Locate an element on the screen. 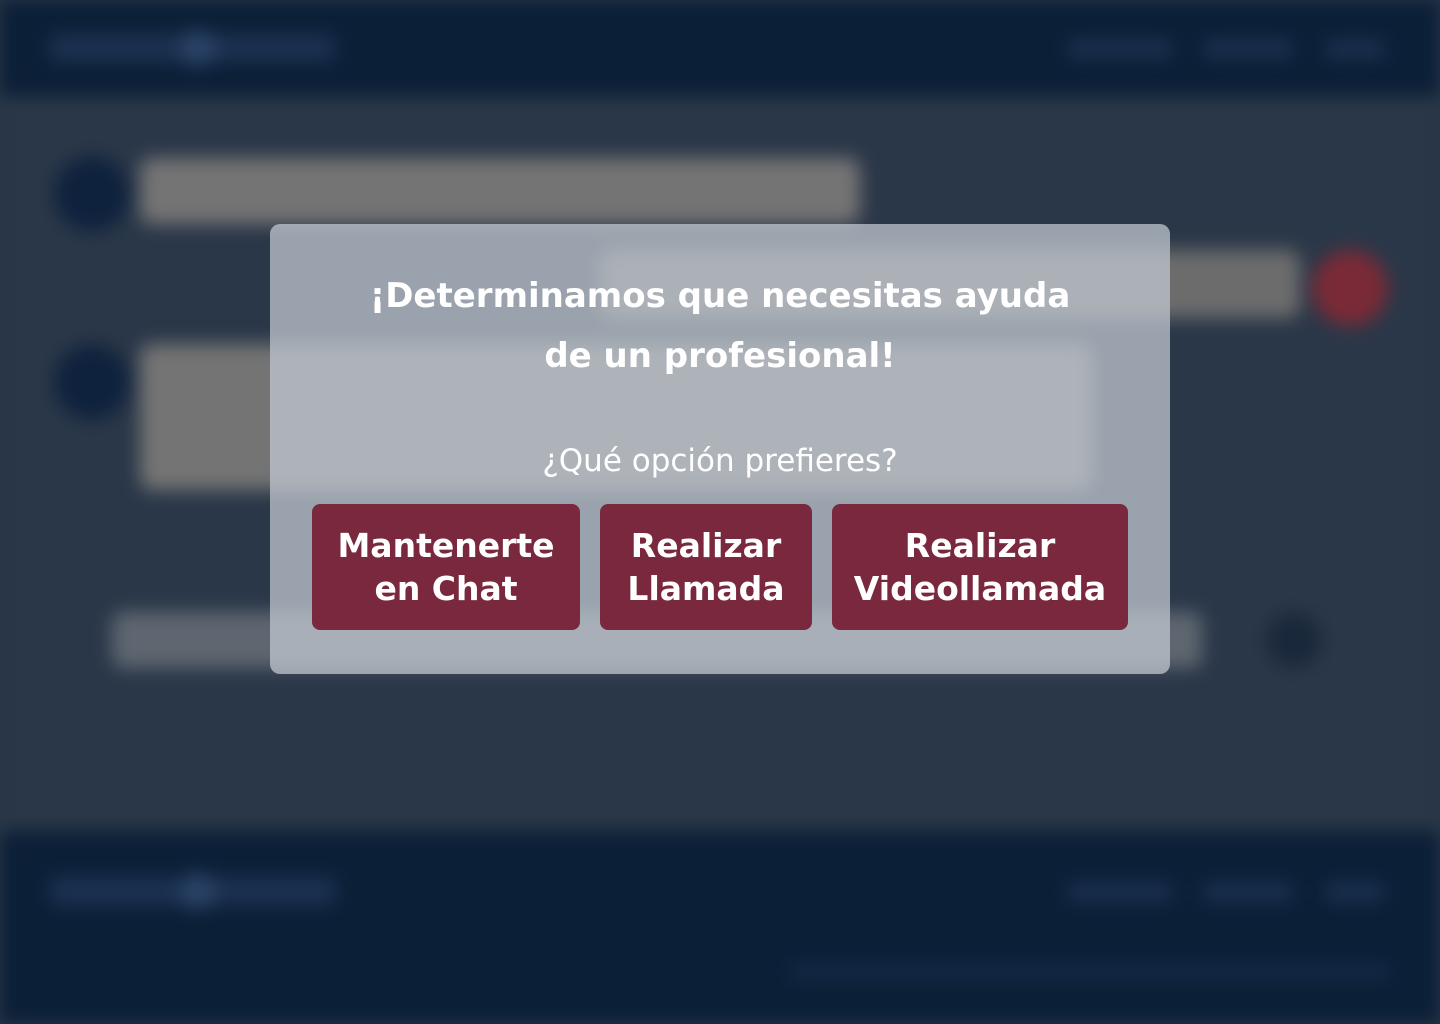 The width and height of the screenshot is (1440, 1024). make-video-call-button: Realizar Videollamada is located at coordinates (980, 567).